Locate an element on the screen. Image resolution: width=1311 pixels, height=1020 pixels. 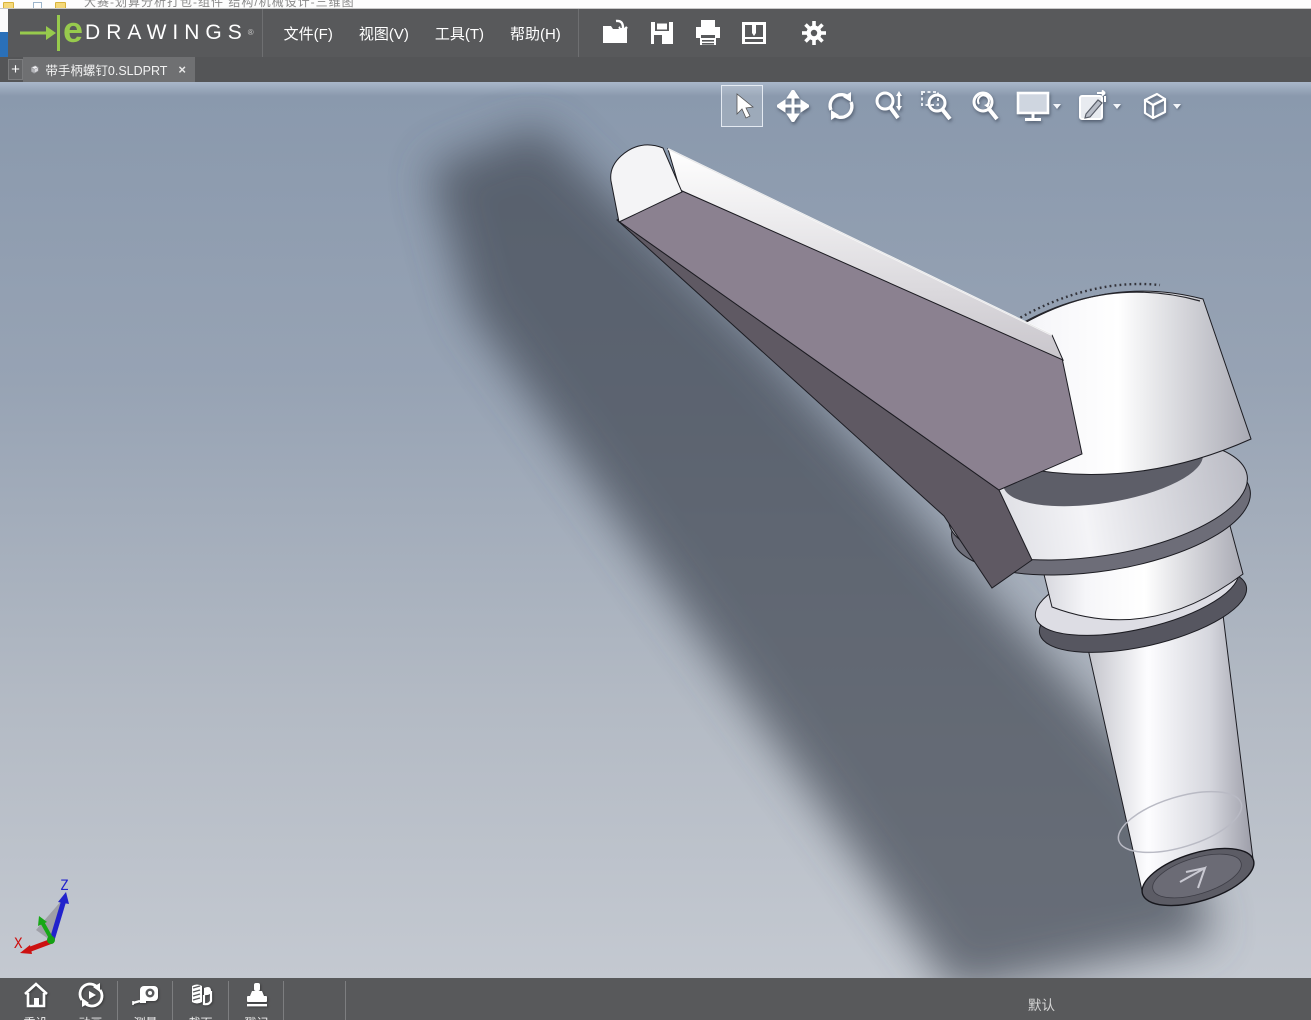
options-gear-icon is located at coordinates (813, 33).